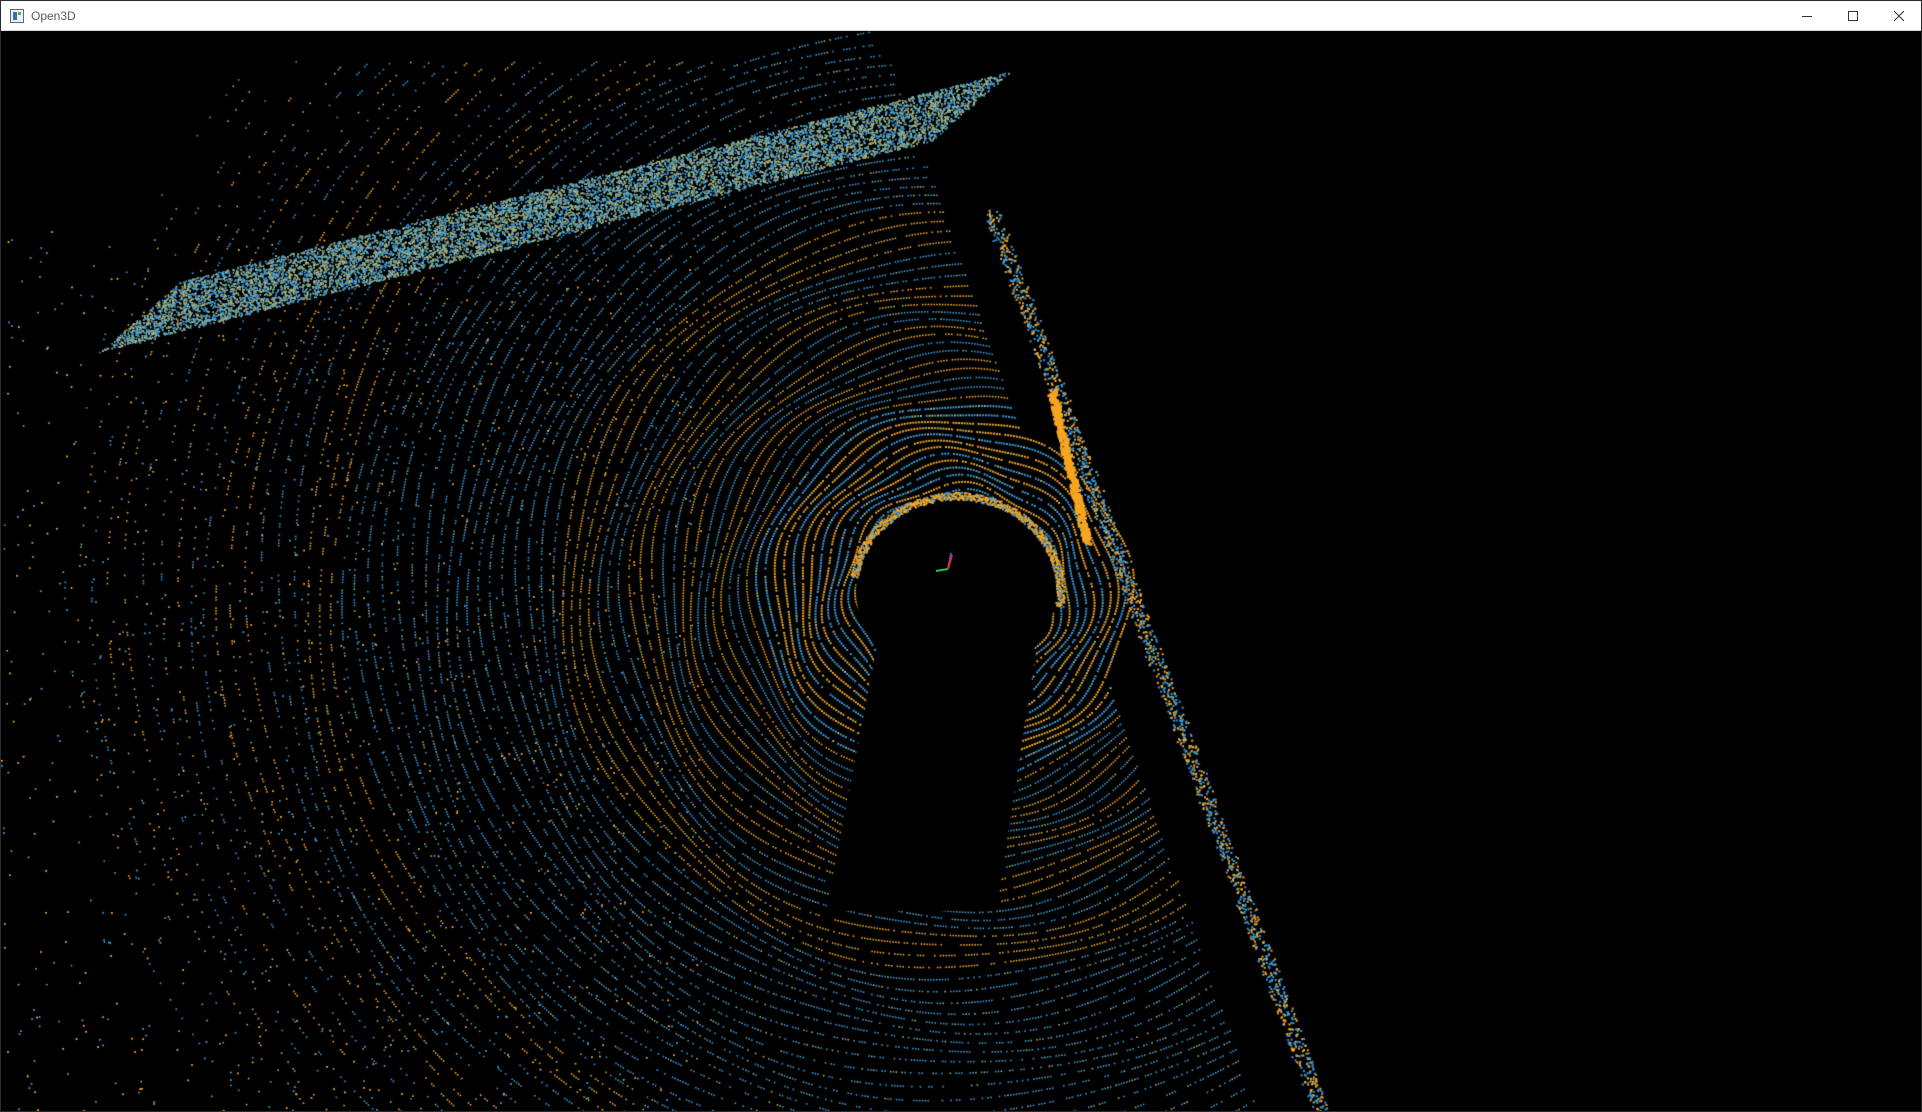 Image resolution: width=1922 pixels, height=1112 pixels. Describe the element at coordinates (961, 16) in the screenshot. I see `title-bar: Open3D` at that location.